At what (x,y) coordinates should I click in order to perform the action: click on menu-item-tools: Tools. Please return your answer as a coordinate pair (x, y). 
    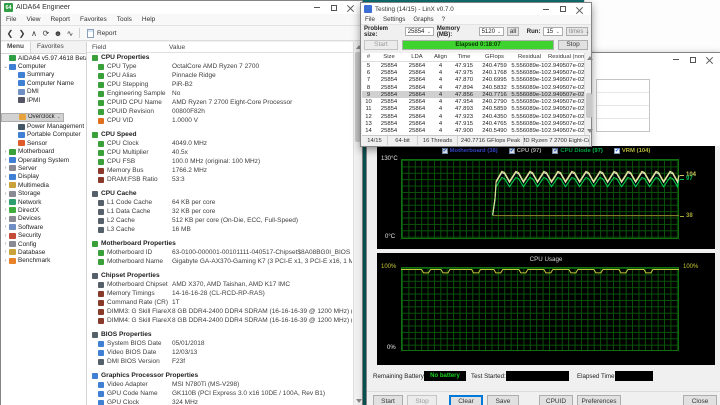
    Looking at the image, I should click on (124, 19).